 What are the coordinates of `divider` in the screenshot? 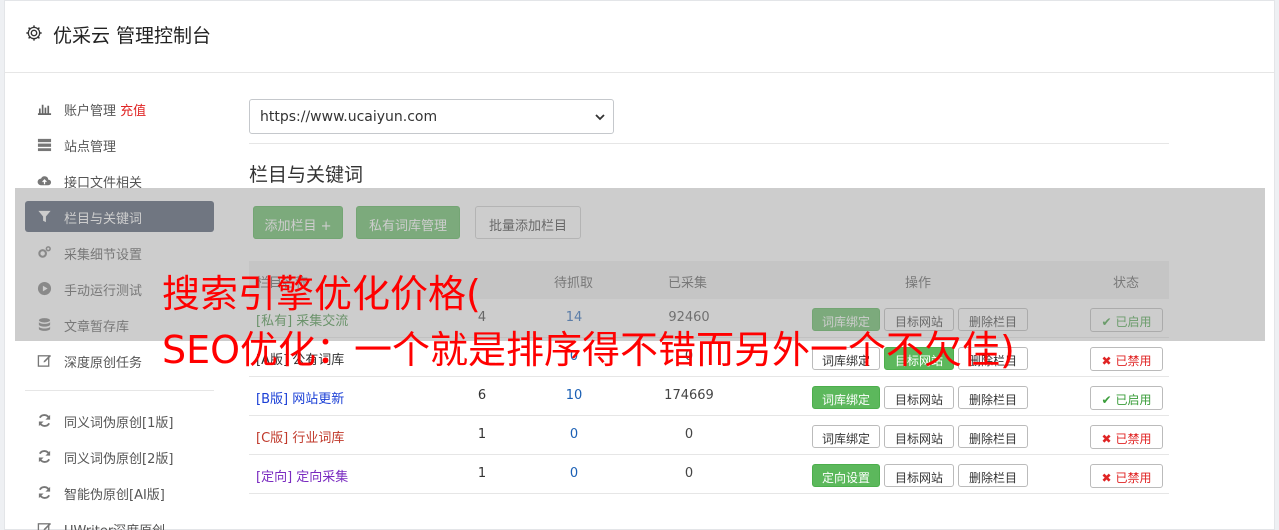 It's located at (709, 143).